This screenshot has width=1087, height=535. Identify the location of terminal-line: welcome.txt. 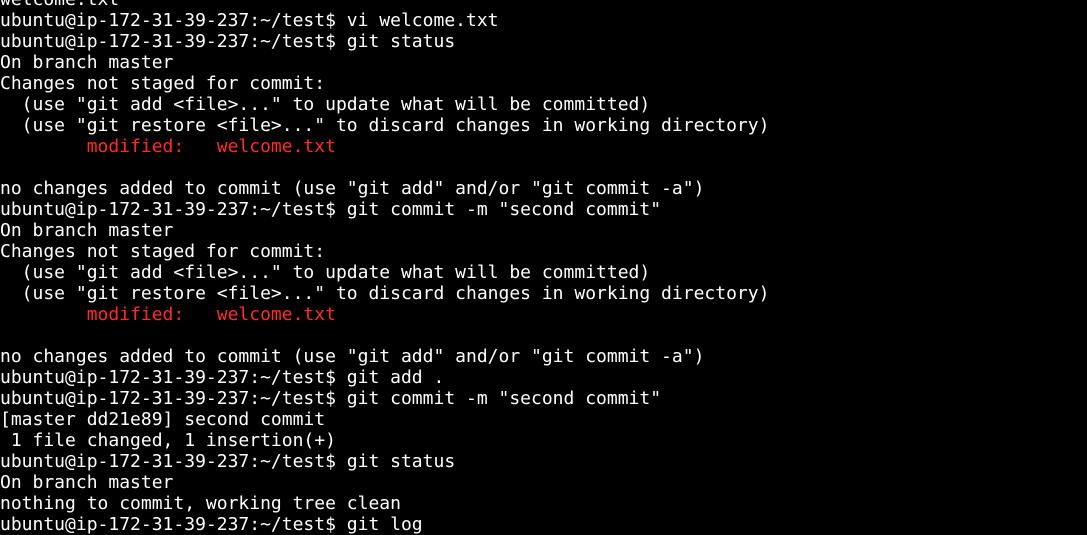
(543, 5).